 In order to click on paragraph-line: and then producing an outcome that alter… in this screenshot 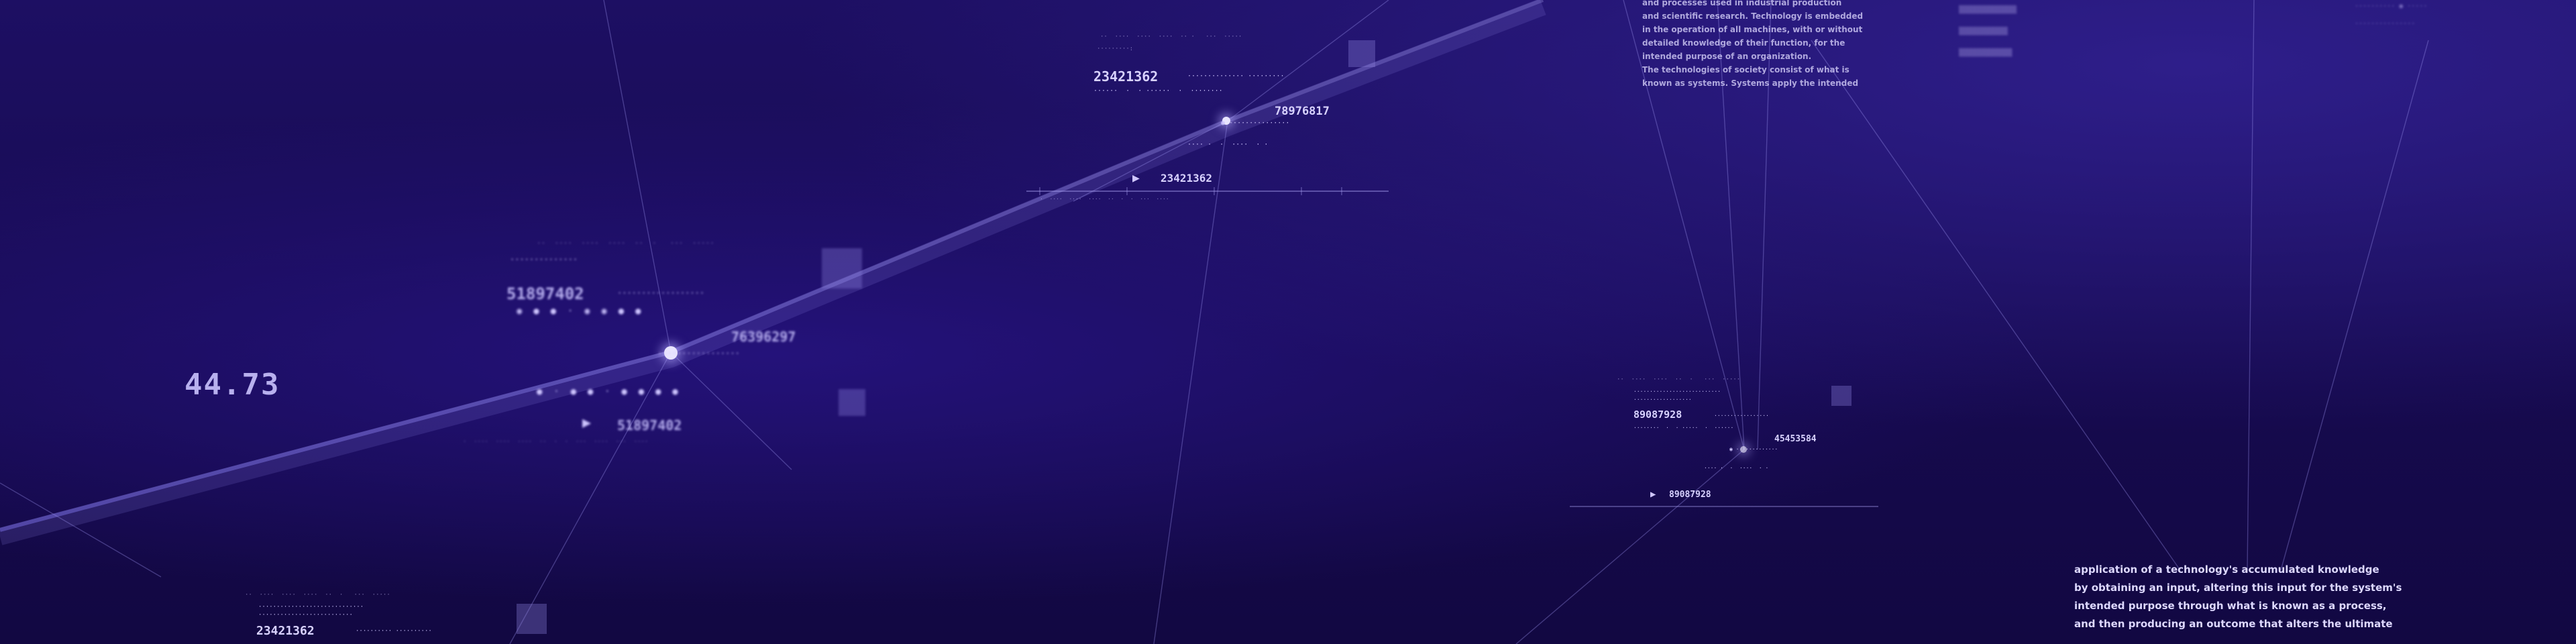, I will do `click(2233, 624)`.